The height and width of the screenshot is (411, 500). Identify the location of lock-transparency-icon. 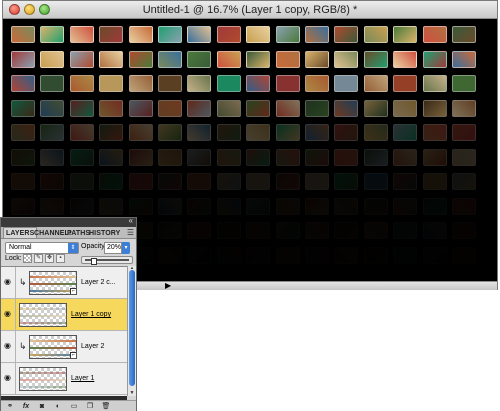
(27, 258).